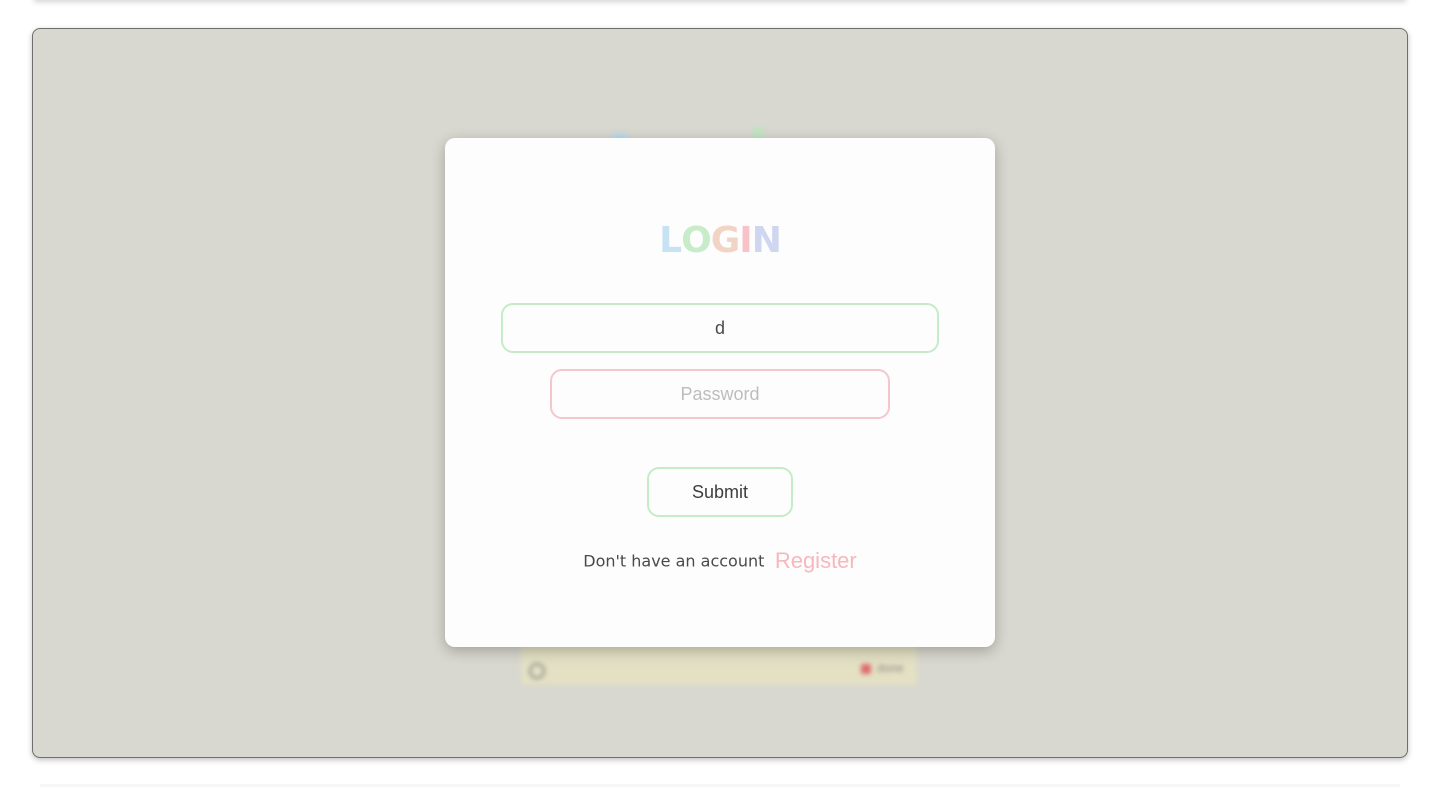 This screenshot has width=1440, height=787. I want to click on background-task-radio, so click(537, 671).